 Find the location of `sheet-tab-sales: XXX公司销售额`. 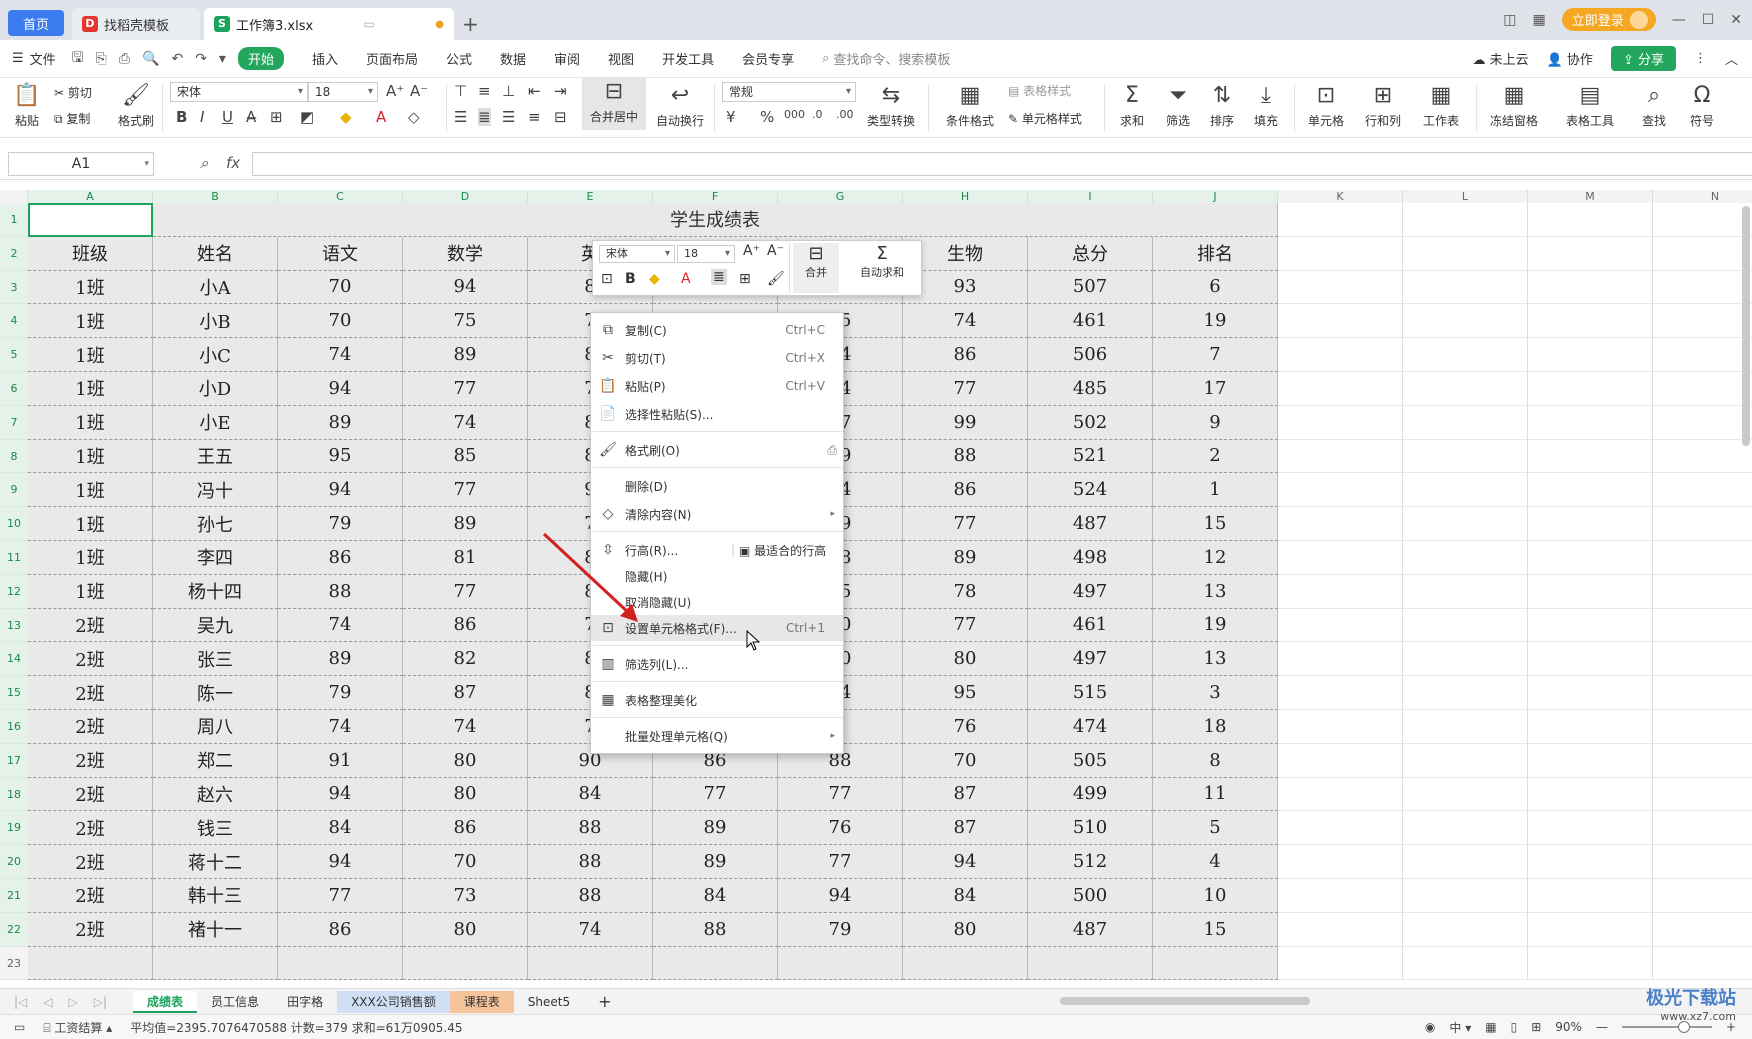

sheet-tab-sales: XXX公司销售额 is located at coordinates (393, 1001).